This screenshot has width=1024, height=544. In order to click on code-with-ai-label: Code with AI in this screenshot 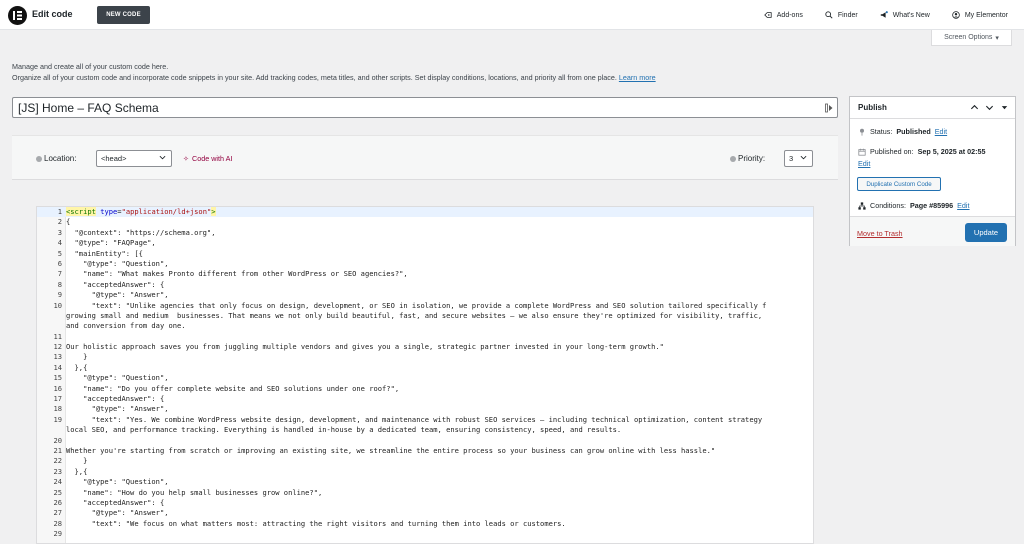, I will do `click(212, 158)`.